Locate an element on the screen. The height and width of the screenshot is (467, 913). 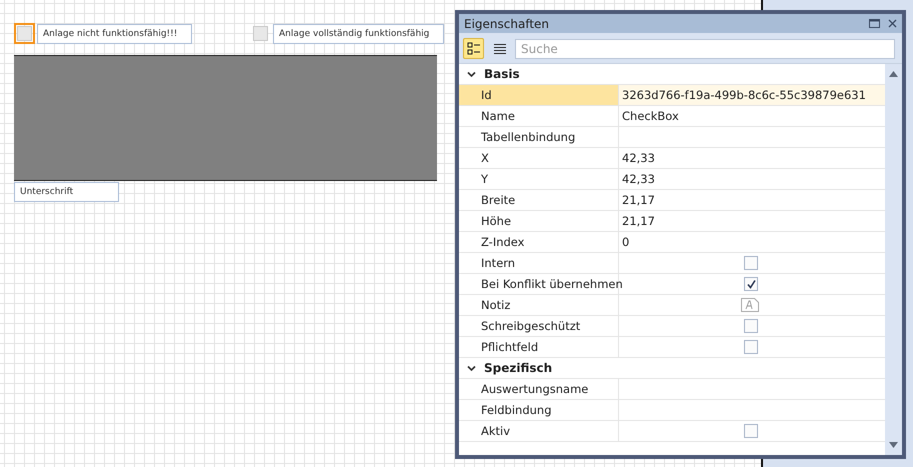
scroll-down-icon is located at coordinates (893, 445).